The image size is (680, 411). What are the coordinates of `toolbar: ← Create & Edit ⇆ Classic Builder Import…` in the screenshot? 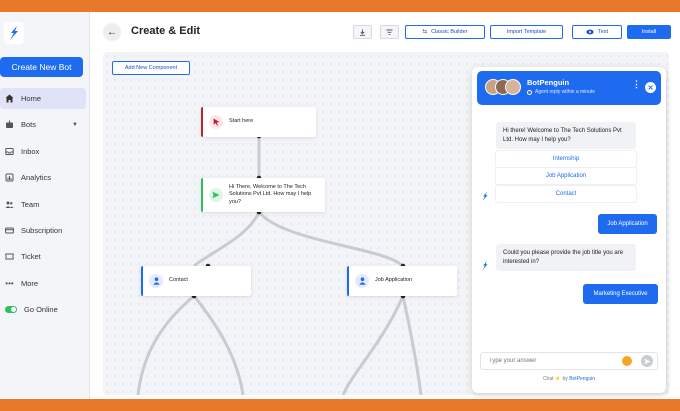 It's located at (387, 32).